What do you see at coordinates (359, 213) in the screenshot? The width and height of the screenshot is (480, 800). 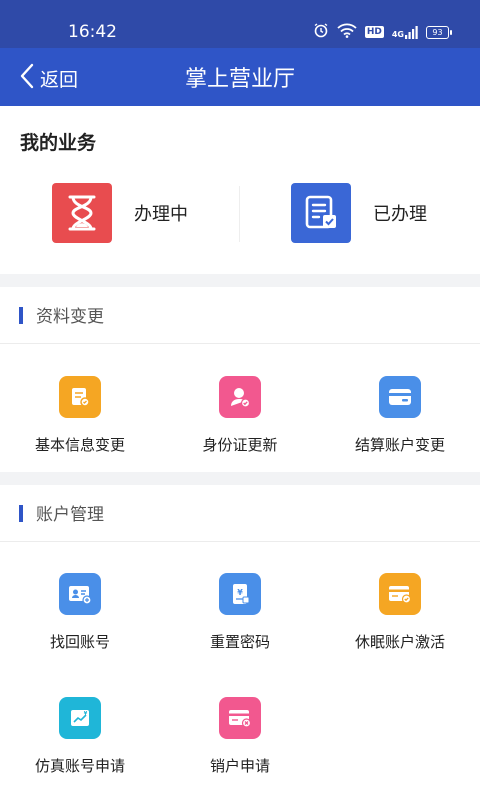 I see `completed-button: 已办理` at bounding box center [359, 213].